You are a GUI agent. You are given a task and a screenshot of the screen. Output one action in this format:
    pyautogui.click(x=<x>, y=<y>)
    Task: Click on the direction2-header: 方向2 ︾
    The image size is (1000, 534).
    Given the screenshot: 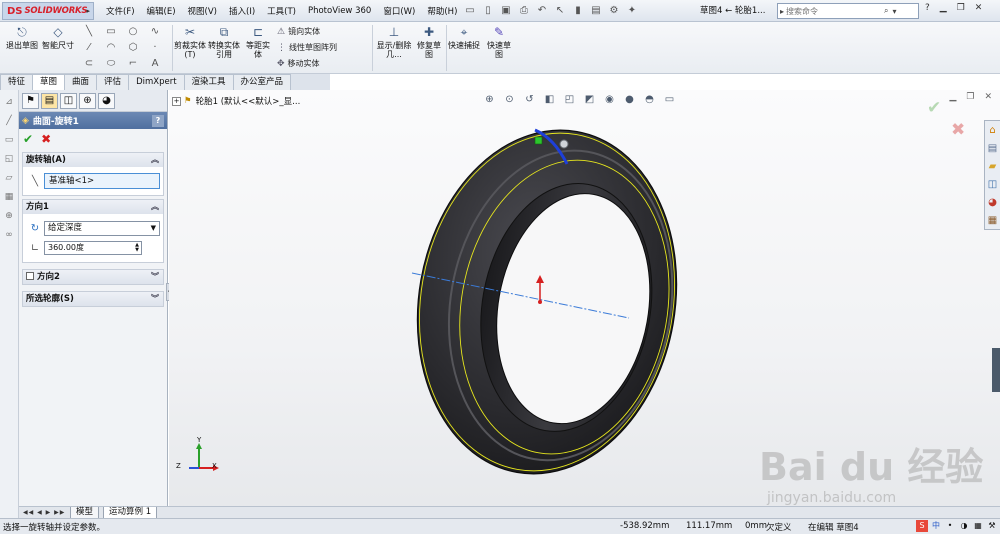 What is the action you would take?
    pyautogui.click(x=93, y=277)
    